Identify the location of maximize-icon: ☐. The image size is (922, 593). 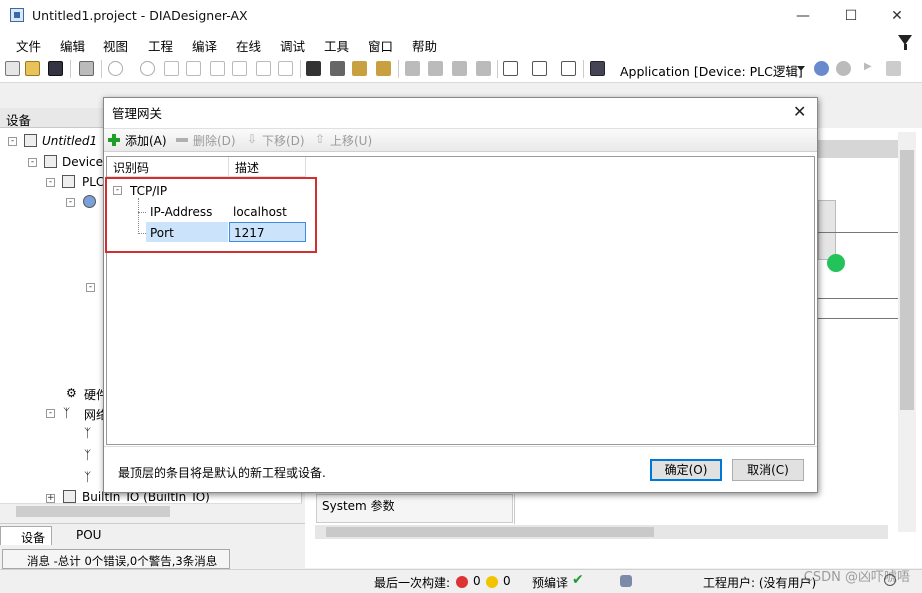
(851, 16).